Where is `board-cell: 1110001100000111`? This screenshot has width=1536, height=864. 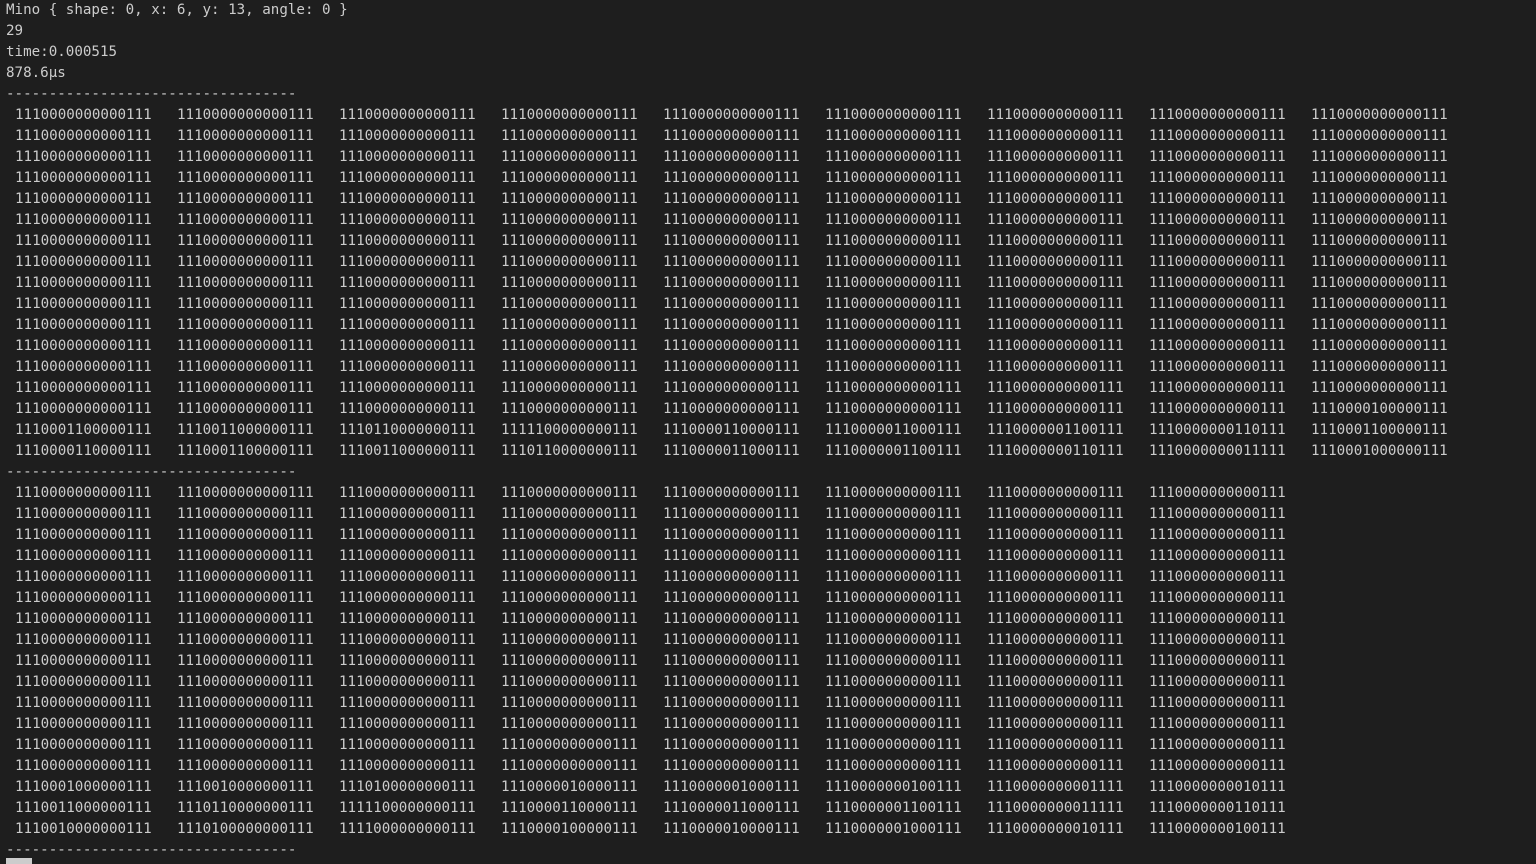
board-cell: 1110001100000111 is located at coordinates (245, 451).